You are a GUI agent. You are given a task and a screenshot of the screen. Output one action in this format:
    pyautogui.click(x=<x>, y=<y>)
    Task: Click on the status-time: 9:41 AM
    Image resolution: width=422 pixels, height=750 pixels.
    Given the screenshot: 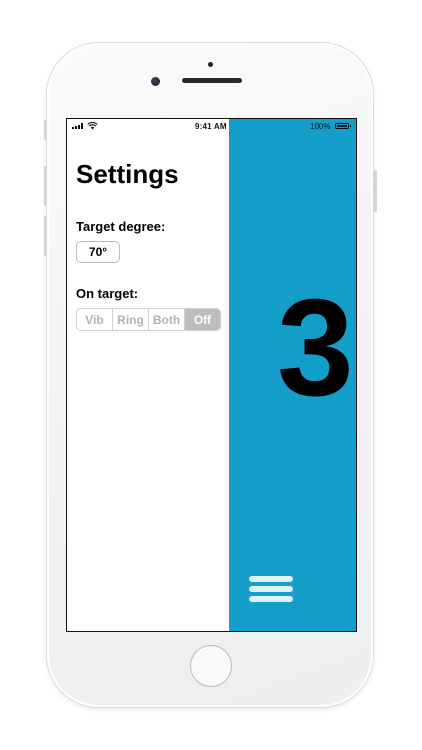 What is the action you would take?
    pyautogui.click(x=211, y=126)
    